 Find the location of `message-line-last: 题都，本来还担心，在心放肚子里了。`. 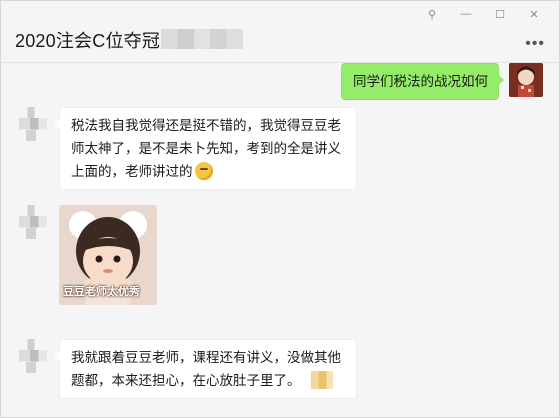

message-line-last: 题都，本来还担心，在心放肚子里了。 is located at coordinates (208, 380).